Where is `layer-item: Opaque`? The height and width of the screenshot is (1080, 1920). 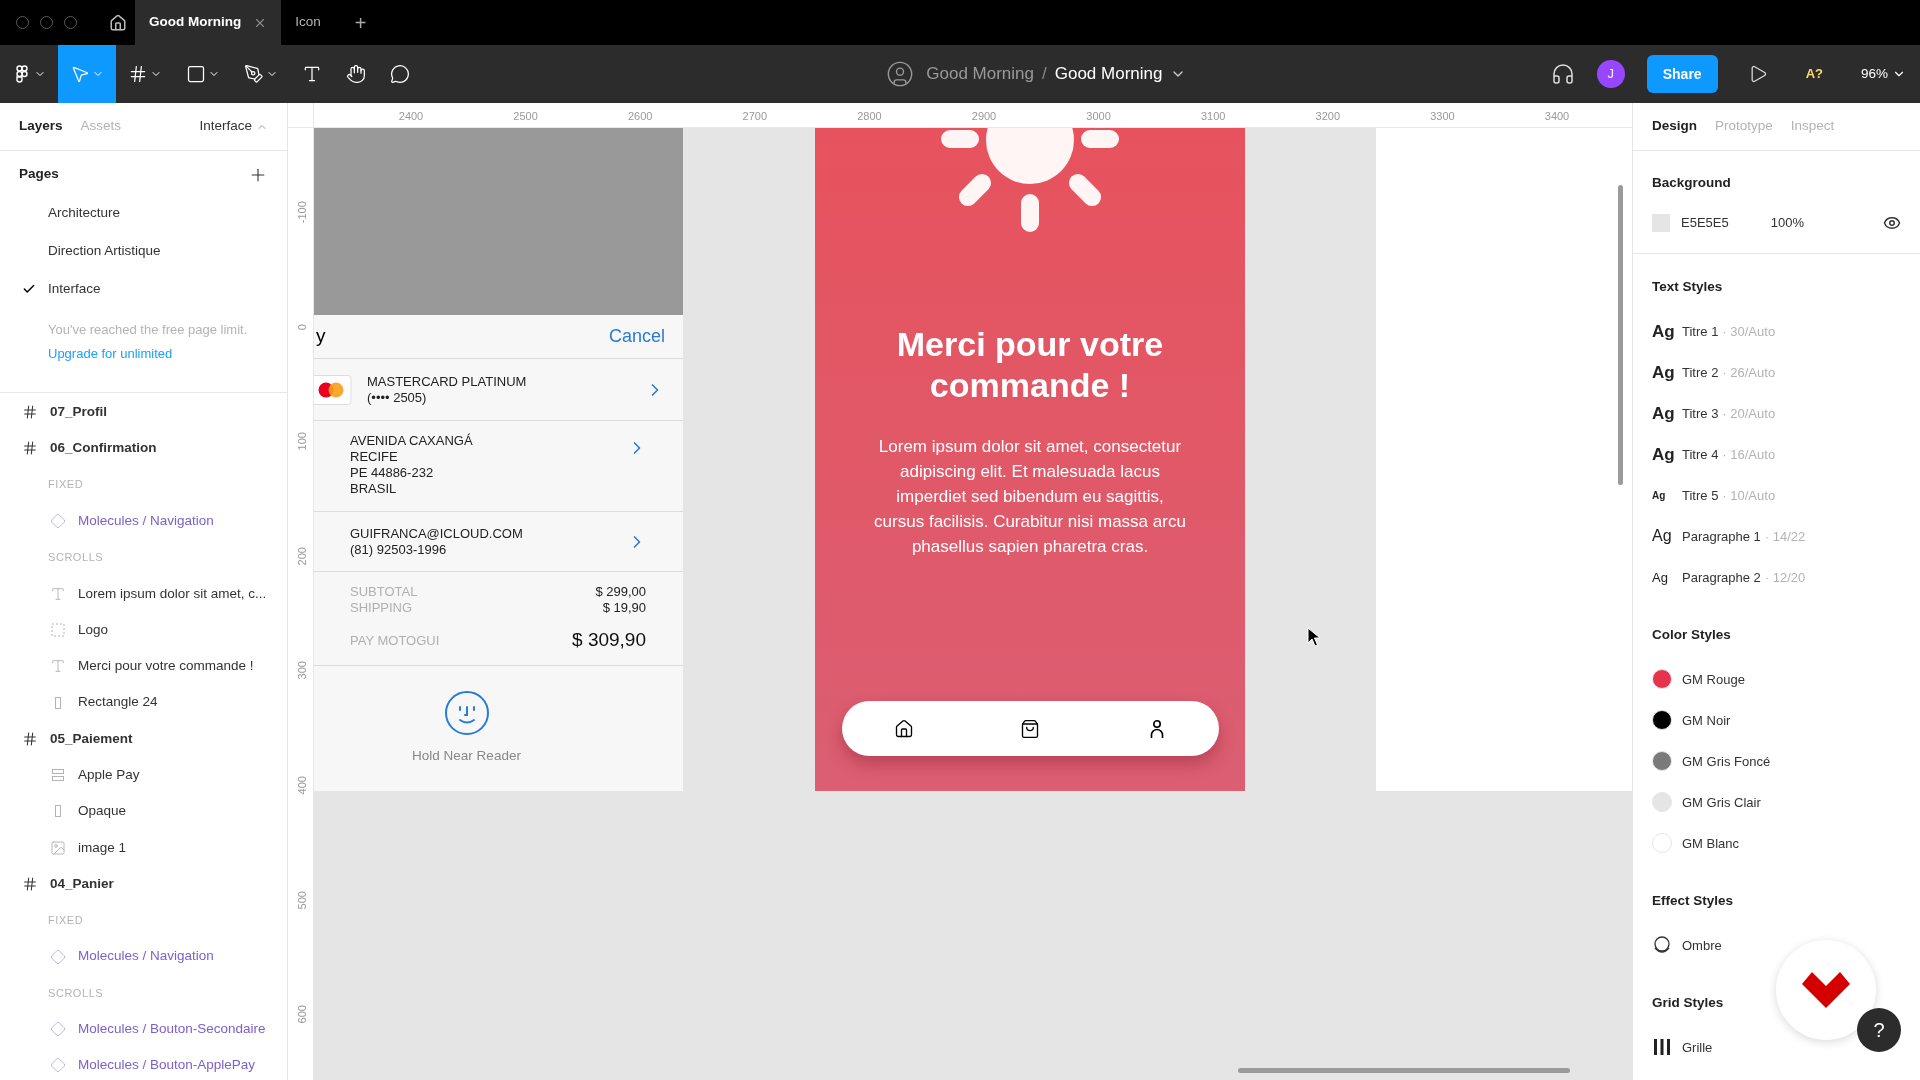
layer-item: Opaque is located at coordinates (102, 811).